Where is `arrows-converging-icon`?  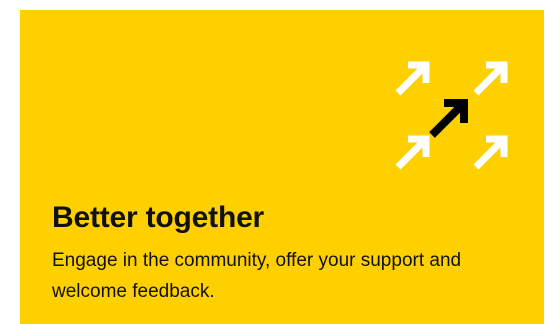
arrows-converging-icon is located at coordinates (451, 115).